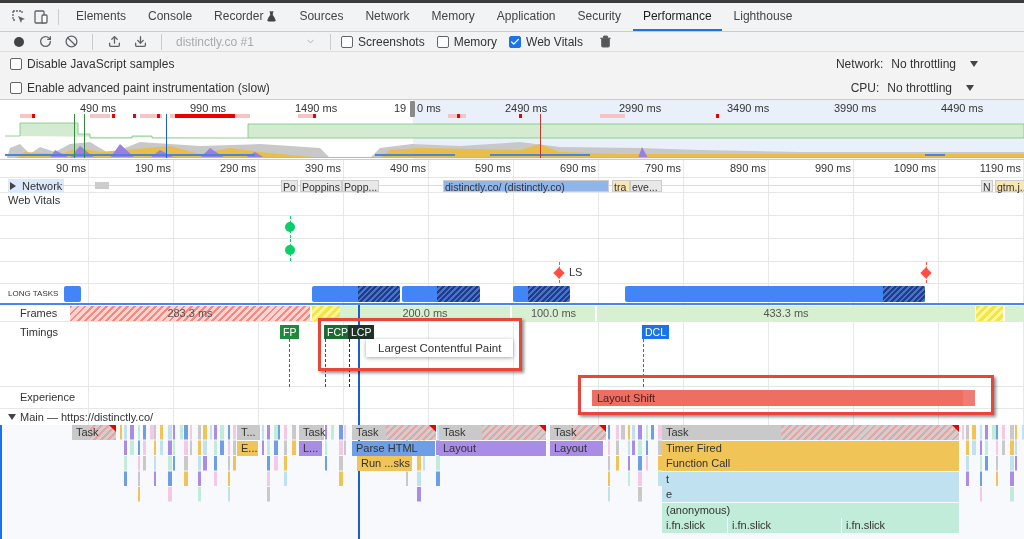 The image size is (1024, 539). I want to click on overview-tick-label: 0 ms, so click(429, 108).